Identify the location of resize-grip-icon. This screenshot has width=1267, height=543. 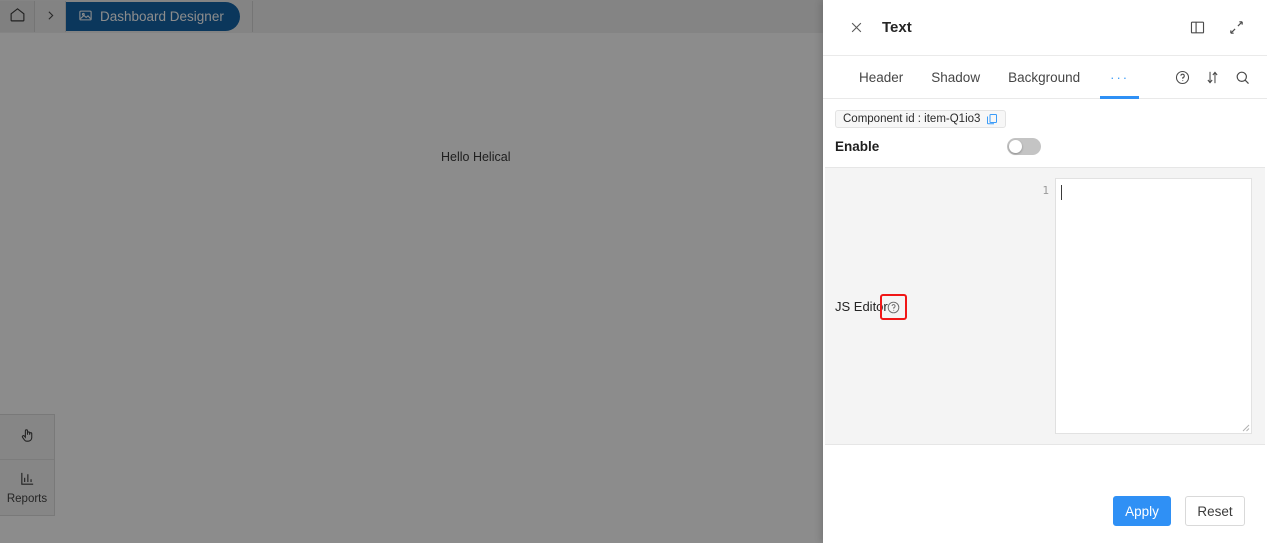
(1244, 426).